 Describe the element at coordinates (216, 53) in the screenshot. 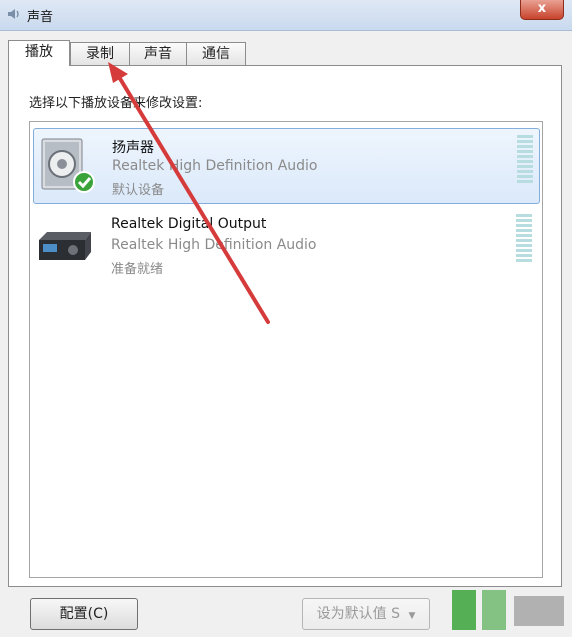

I see `tab-communications: 通信` at that location.